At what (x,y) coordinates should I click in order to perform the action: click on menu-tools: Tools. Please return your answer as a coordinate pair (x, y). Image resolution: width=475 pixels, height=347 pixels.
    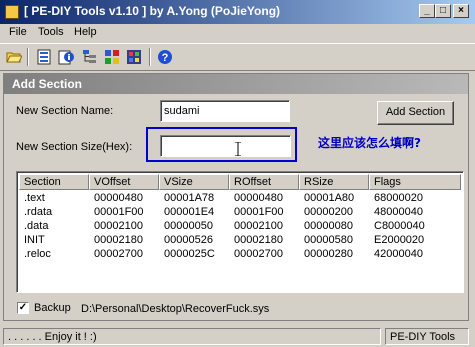
    Looking at the image, I should click on (51, 32).